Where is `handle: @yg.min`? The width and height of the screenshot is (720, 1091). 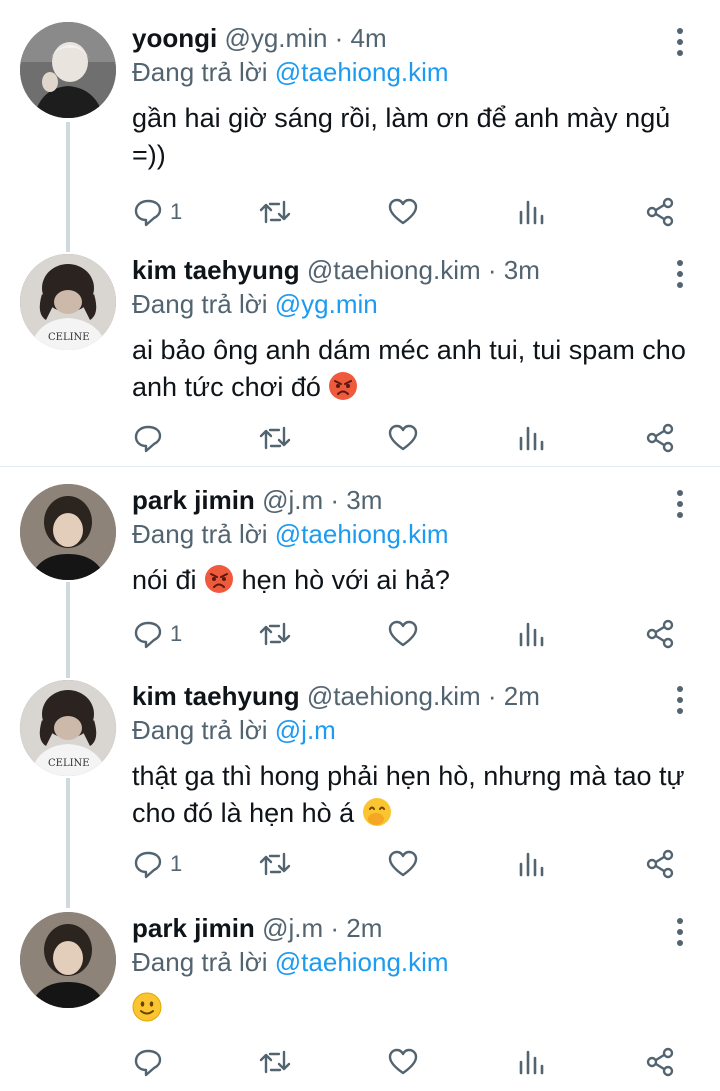
handle: @yg.min is located at coordinates (275, 38).